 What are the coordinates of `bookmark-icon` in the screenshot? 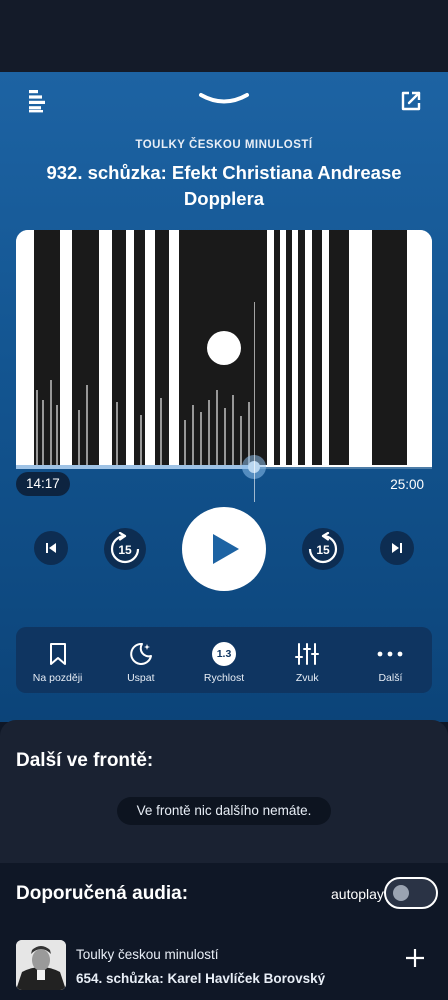 It's located at (57, 654).